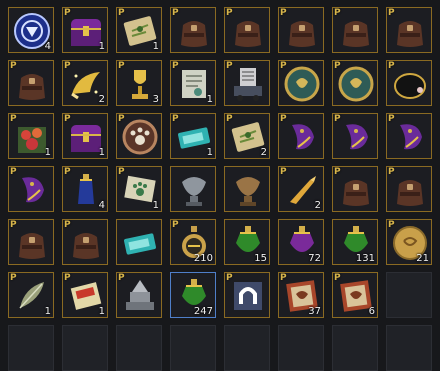  What do you see at coordinates (409, 242) in the screenshot?
I see `inventory-slot: P 21` at bounding box center [409, 242].